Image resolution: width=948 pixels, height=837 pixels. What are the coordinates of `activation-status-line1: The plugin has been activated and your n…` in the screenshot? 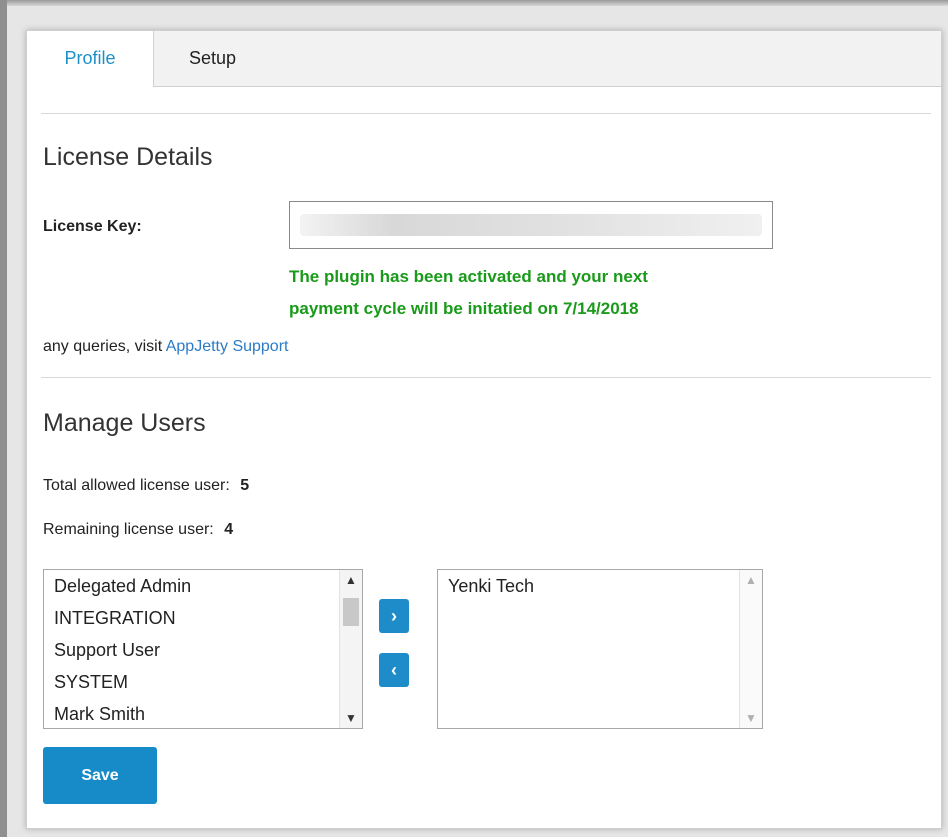 It's located at (468, 276).